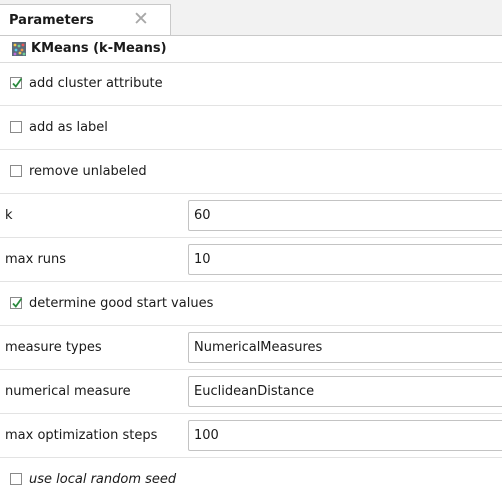  What do you see at coordinates (19, 49) in the screenshot?
I see `kmeans-operator-icon` at bounding box center [19, 49].